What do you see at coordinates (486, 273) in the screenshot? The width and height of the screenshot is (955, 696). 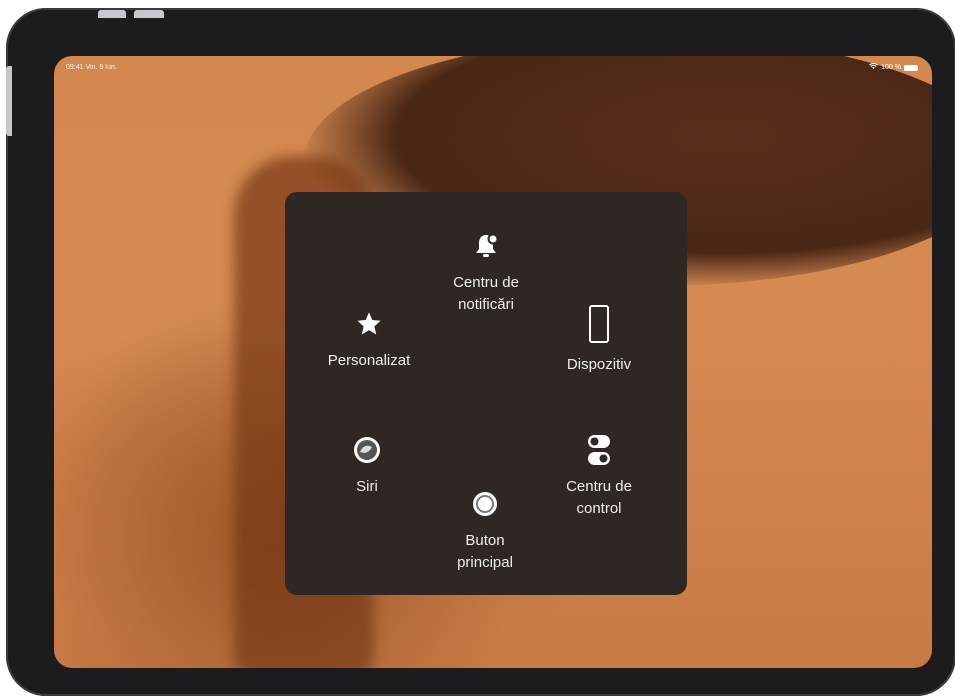 I see `notification-center-button: Centru de notificări` at bounding box center [486, 273].